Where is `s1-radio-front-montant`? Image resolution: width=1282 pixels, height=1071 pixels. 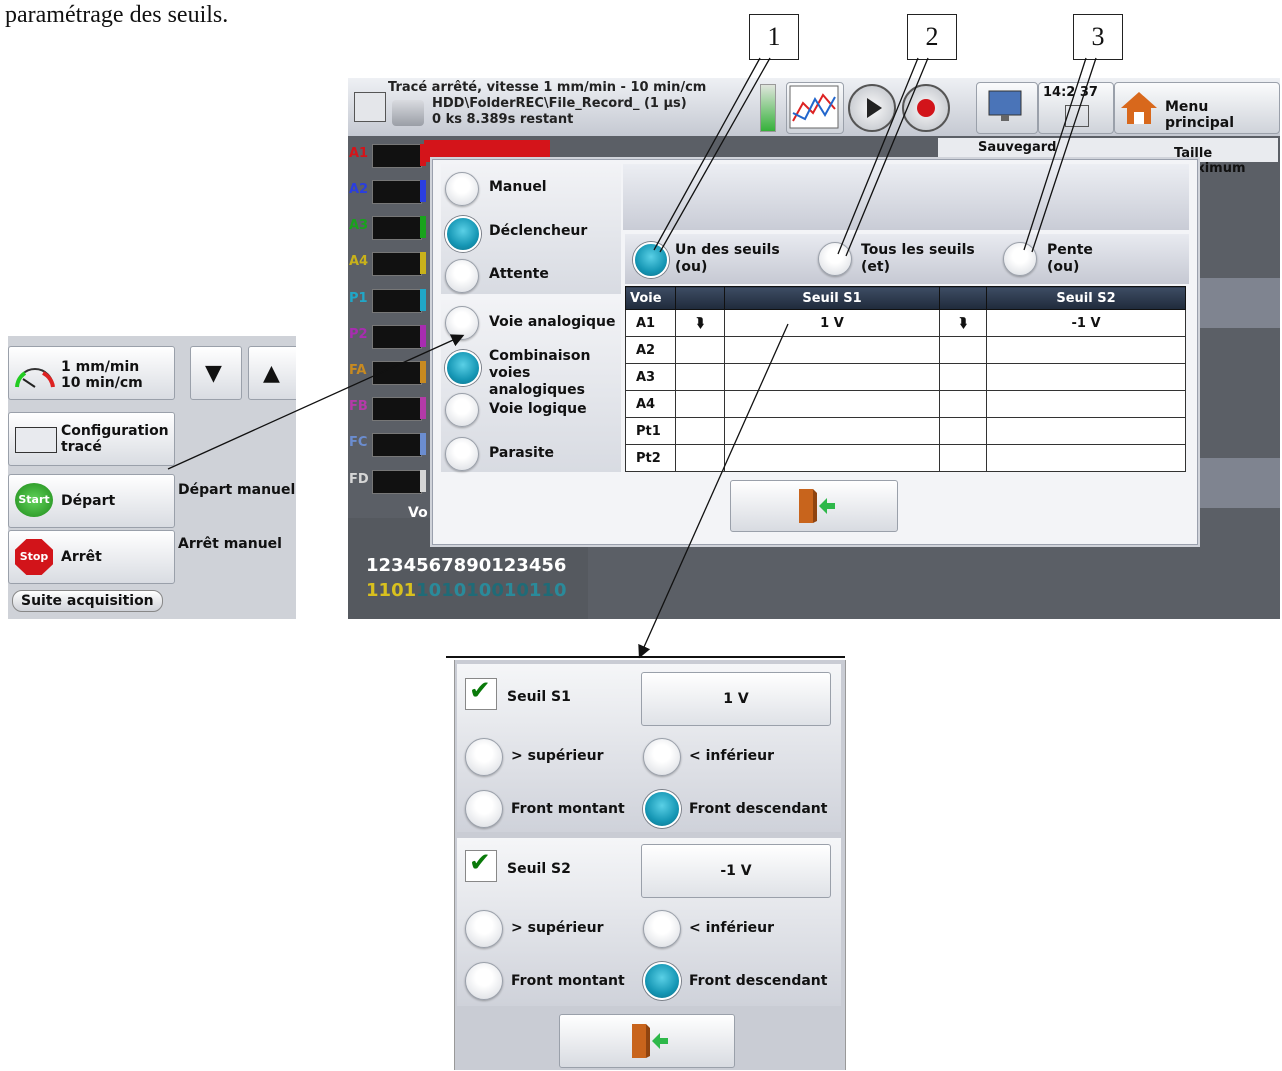
s1-radio-front-montant is located at coordinates (484, 809).